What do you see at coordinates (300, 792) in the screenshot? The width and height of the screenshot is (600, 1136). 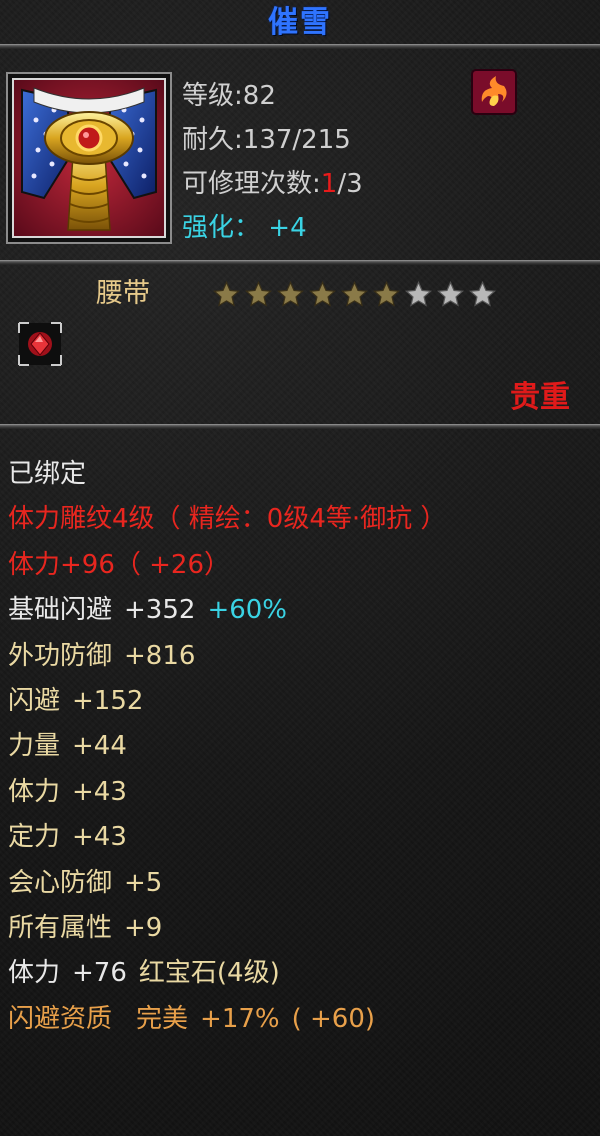 I see `vitality-line: 体力 +43` at bounding box center [300, 792].